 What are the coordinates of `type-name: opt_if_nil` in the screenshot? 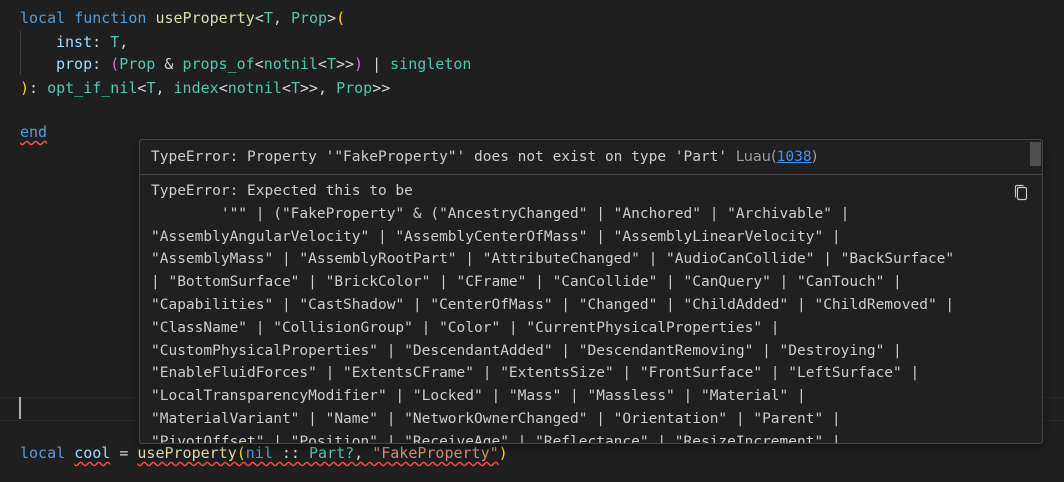 It's located at (92, 88).